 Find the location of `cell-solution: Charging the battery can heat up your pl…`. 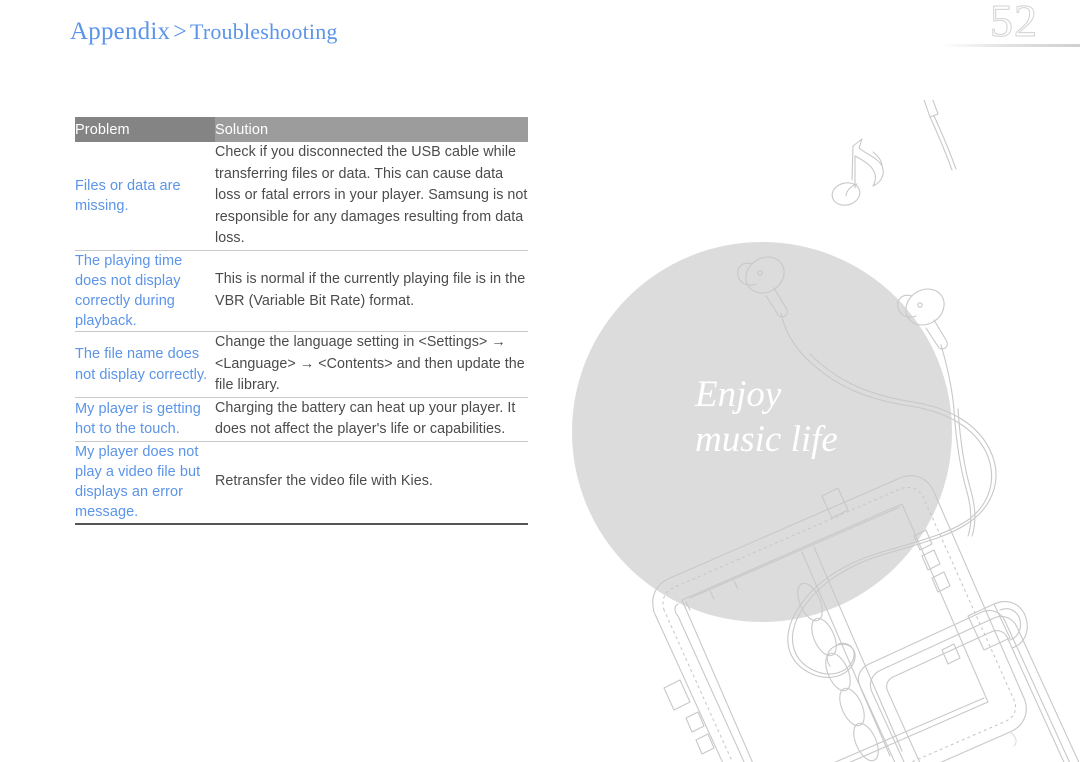

cell-solution: Charging the battery can heat up your pl… is located at coordinates (371, 419).